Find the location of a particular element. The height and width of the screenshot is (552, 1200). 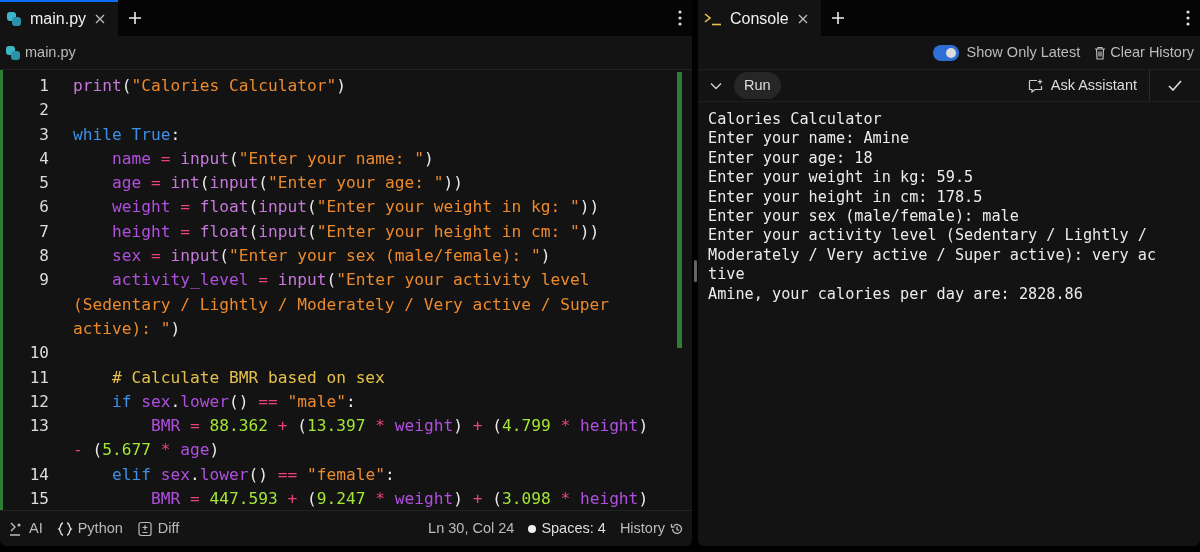

code-line: elif sex.lower() == "female": is located at coordinates (252, 474).